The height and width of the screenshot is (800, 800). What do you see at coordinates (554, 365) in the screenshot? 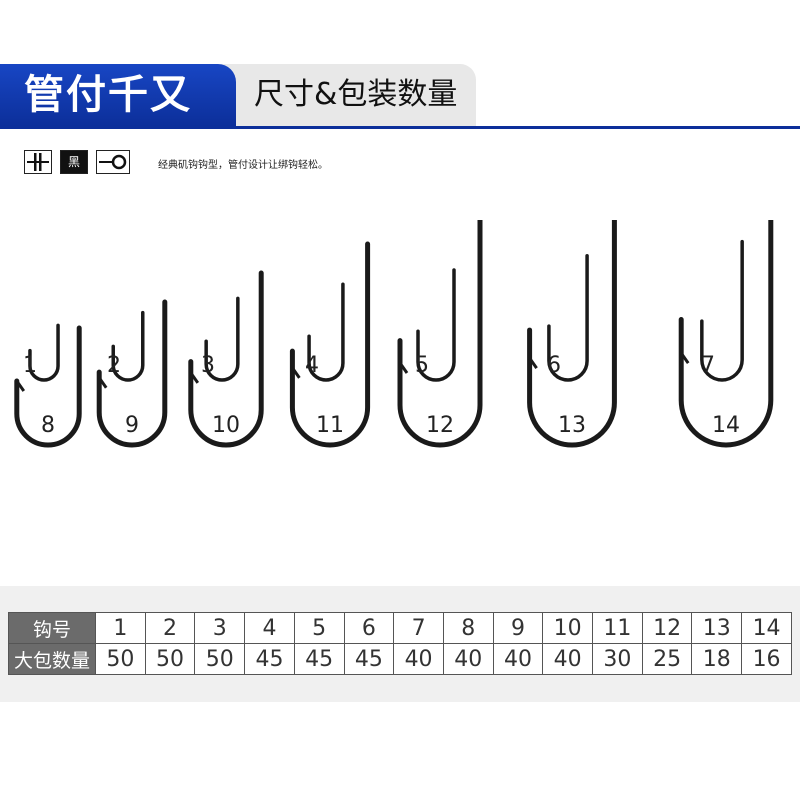
I see `hook-size-label-small: 6` at bounding box center [554, 365].